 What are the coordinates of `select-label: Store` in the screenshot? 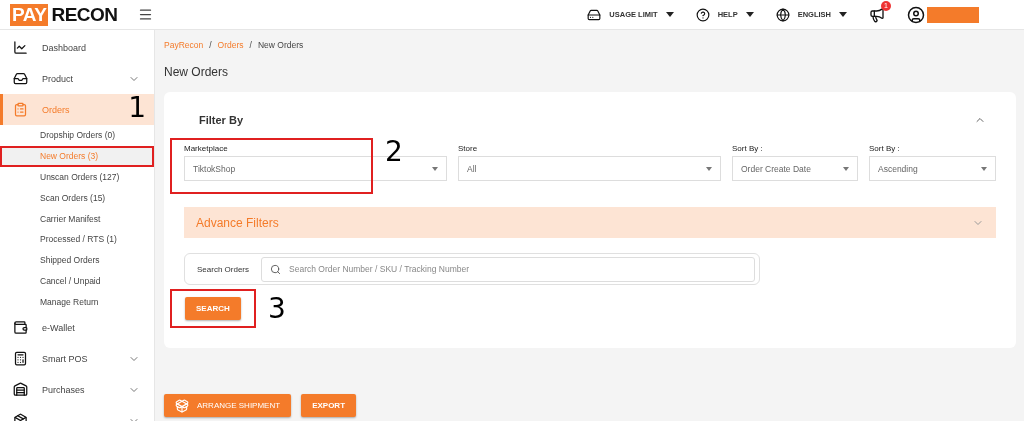 It's located at (468, 148).